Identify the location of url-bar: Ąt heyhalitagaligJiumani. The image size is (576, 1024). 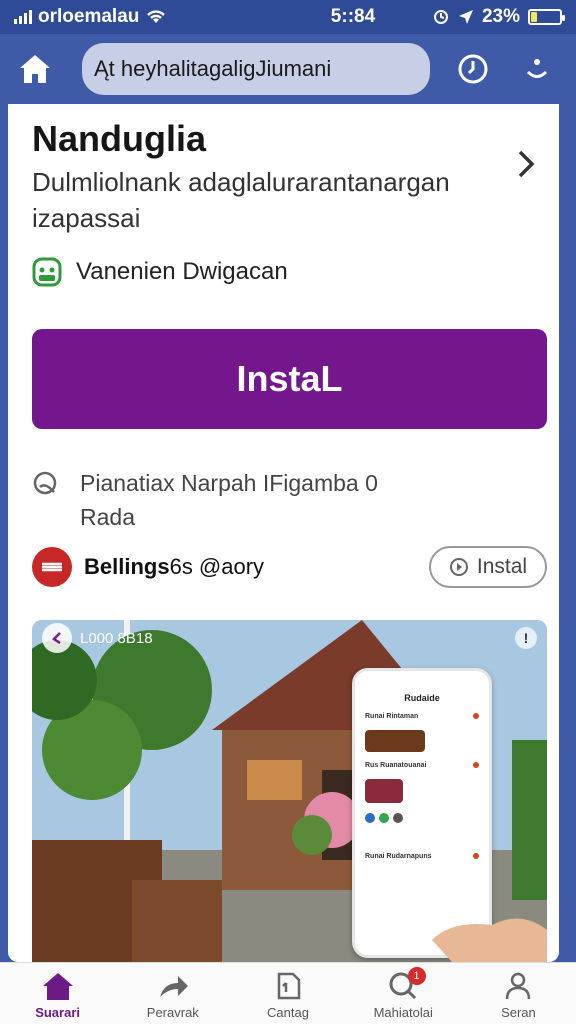
(256, 69).